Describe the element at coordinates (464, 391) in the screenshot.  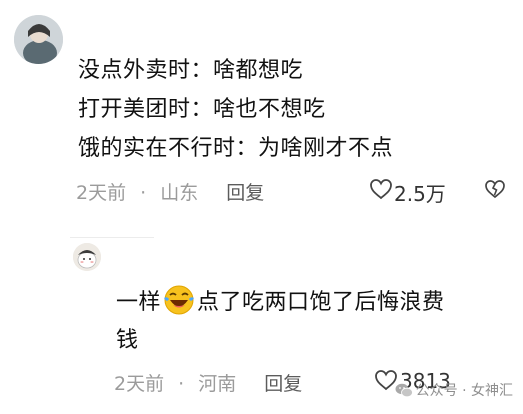
I see `watermark-text: 公众号 · 女神汇` at that location.